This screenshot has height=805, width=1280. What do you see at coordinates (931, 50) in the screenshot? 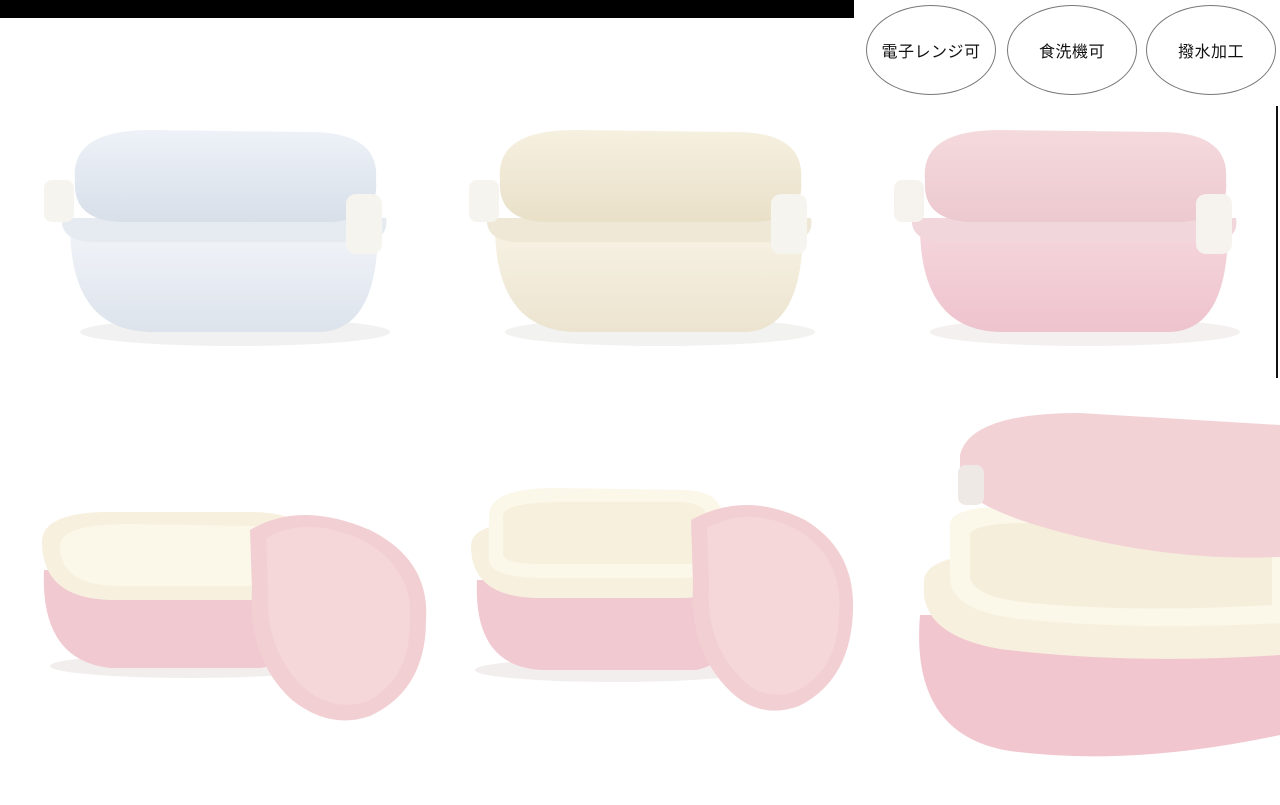
I see `microwave-safe-badge: 電子レンジ可` at bounding box center [931, 50].